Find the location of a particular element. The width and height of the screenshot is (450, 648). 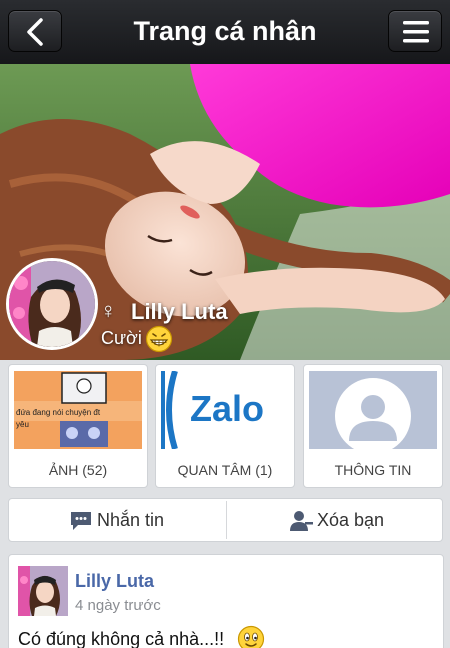

default-avatar-icon is located at coordinates (373, 410).